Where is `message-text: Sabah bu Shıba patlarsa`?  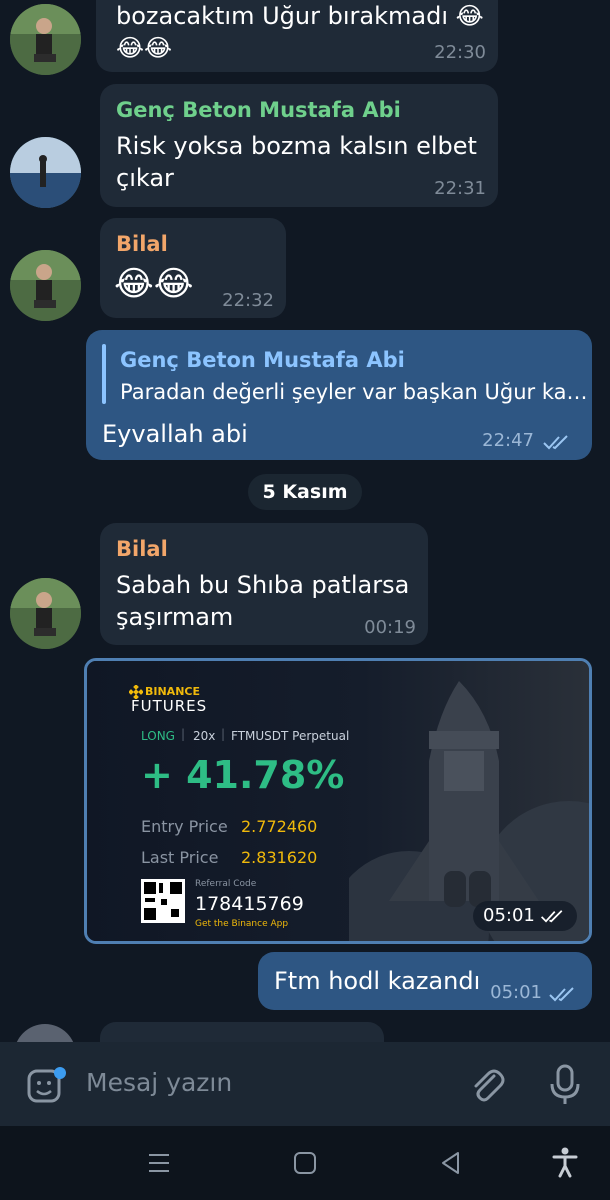
message-text: Sabah bu Shıba patlarsa is located at coordinates (263, 585).